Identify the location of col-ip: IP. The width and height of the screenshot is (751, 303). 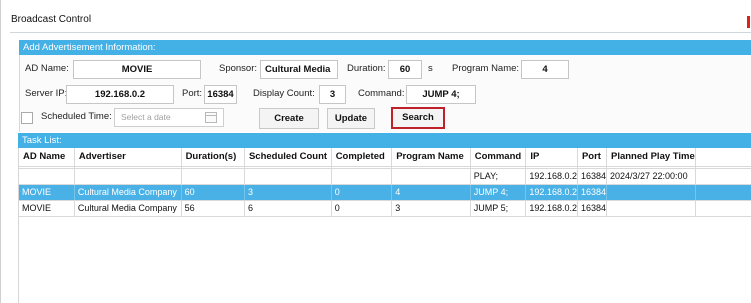
(551, 157).